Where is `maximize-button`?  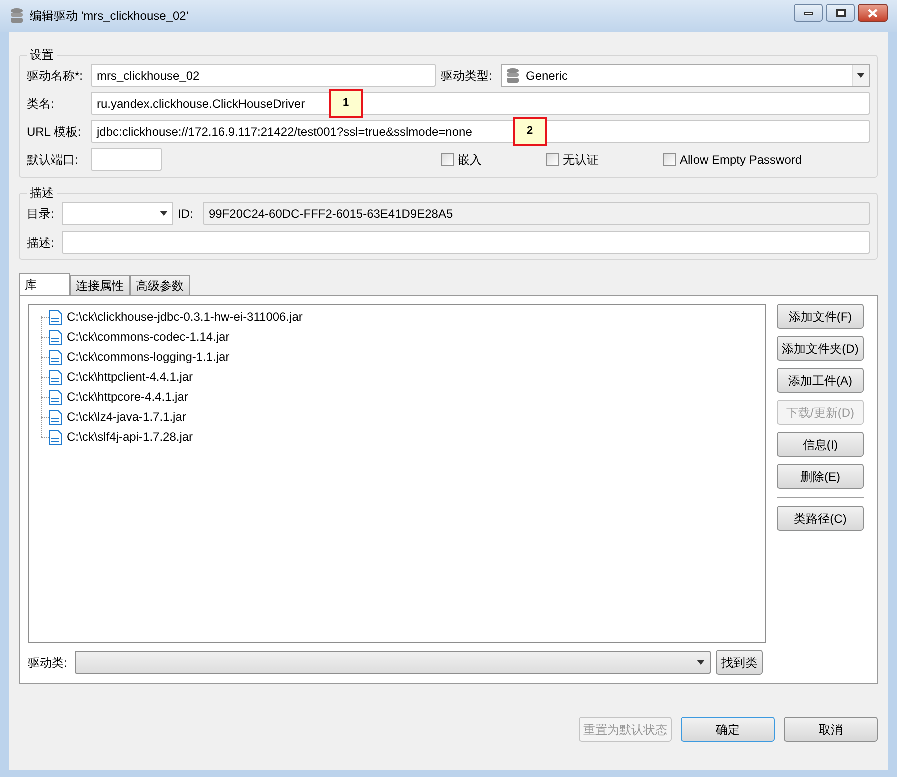 maximize-button is located at coordinates (840, 13).